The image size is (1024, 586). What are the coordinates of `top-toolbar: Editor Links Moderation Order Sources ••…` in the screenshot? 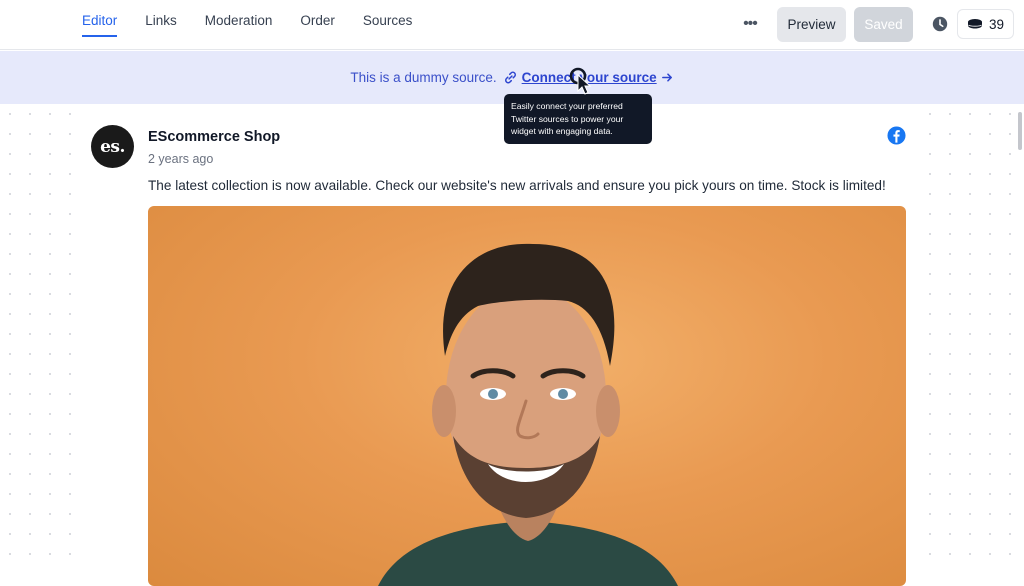 It's located at (512, 25).